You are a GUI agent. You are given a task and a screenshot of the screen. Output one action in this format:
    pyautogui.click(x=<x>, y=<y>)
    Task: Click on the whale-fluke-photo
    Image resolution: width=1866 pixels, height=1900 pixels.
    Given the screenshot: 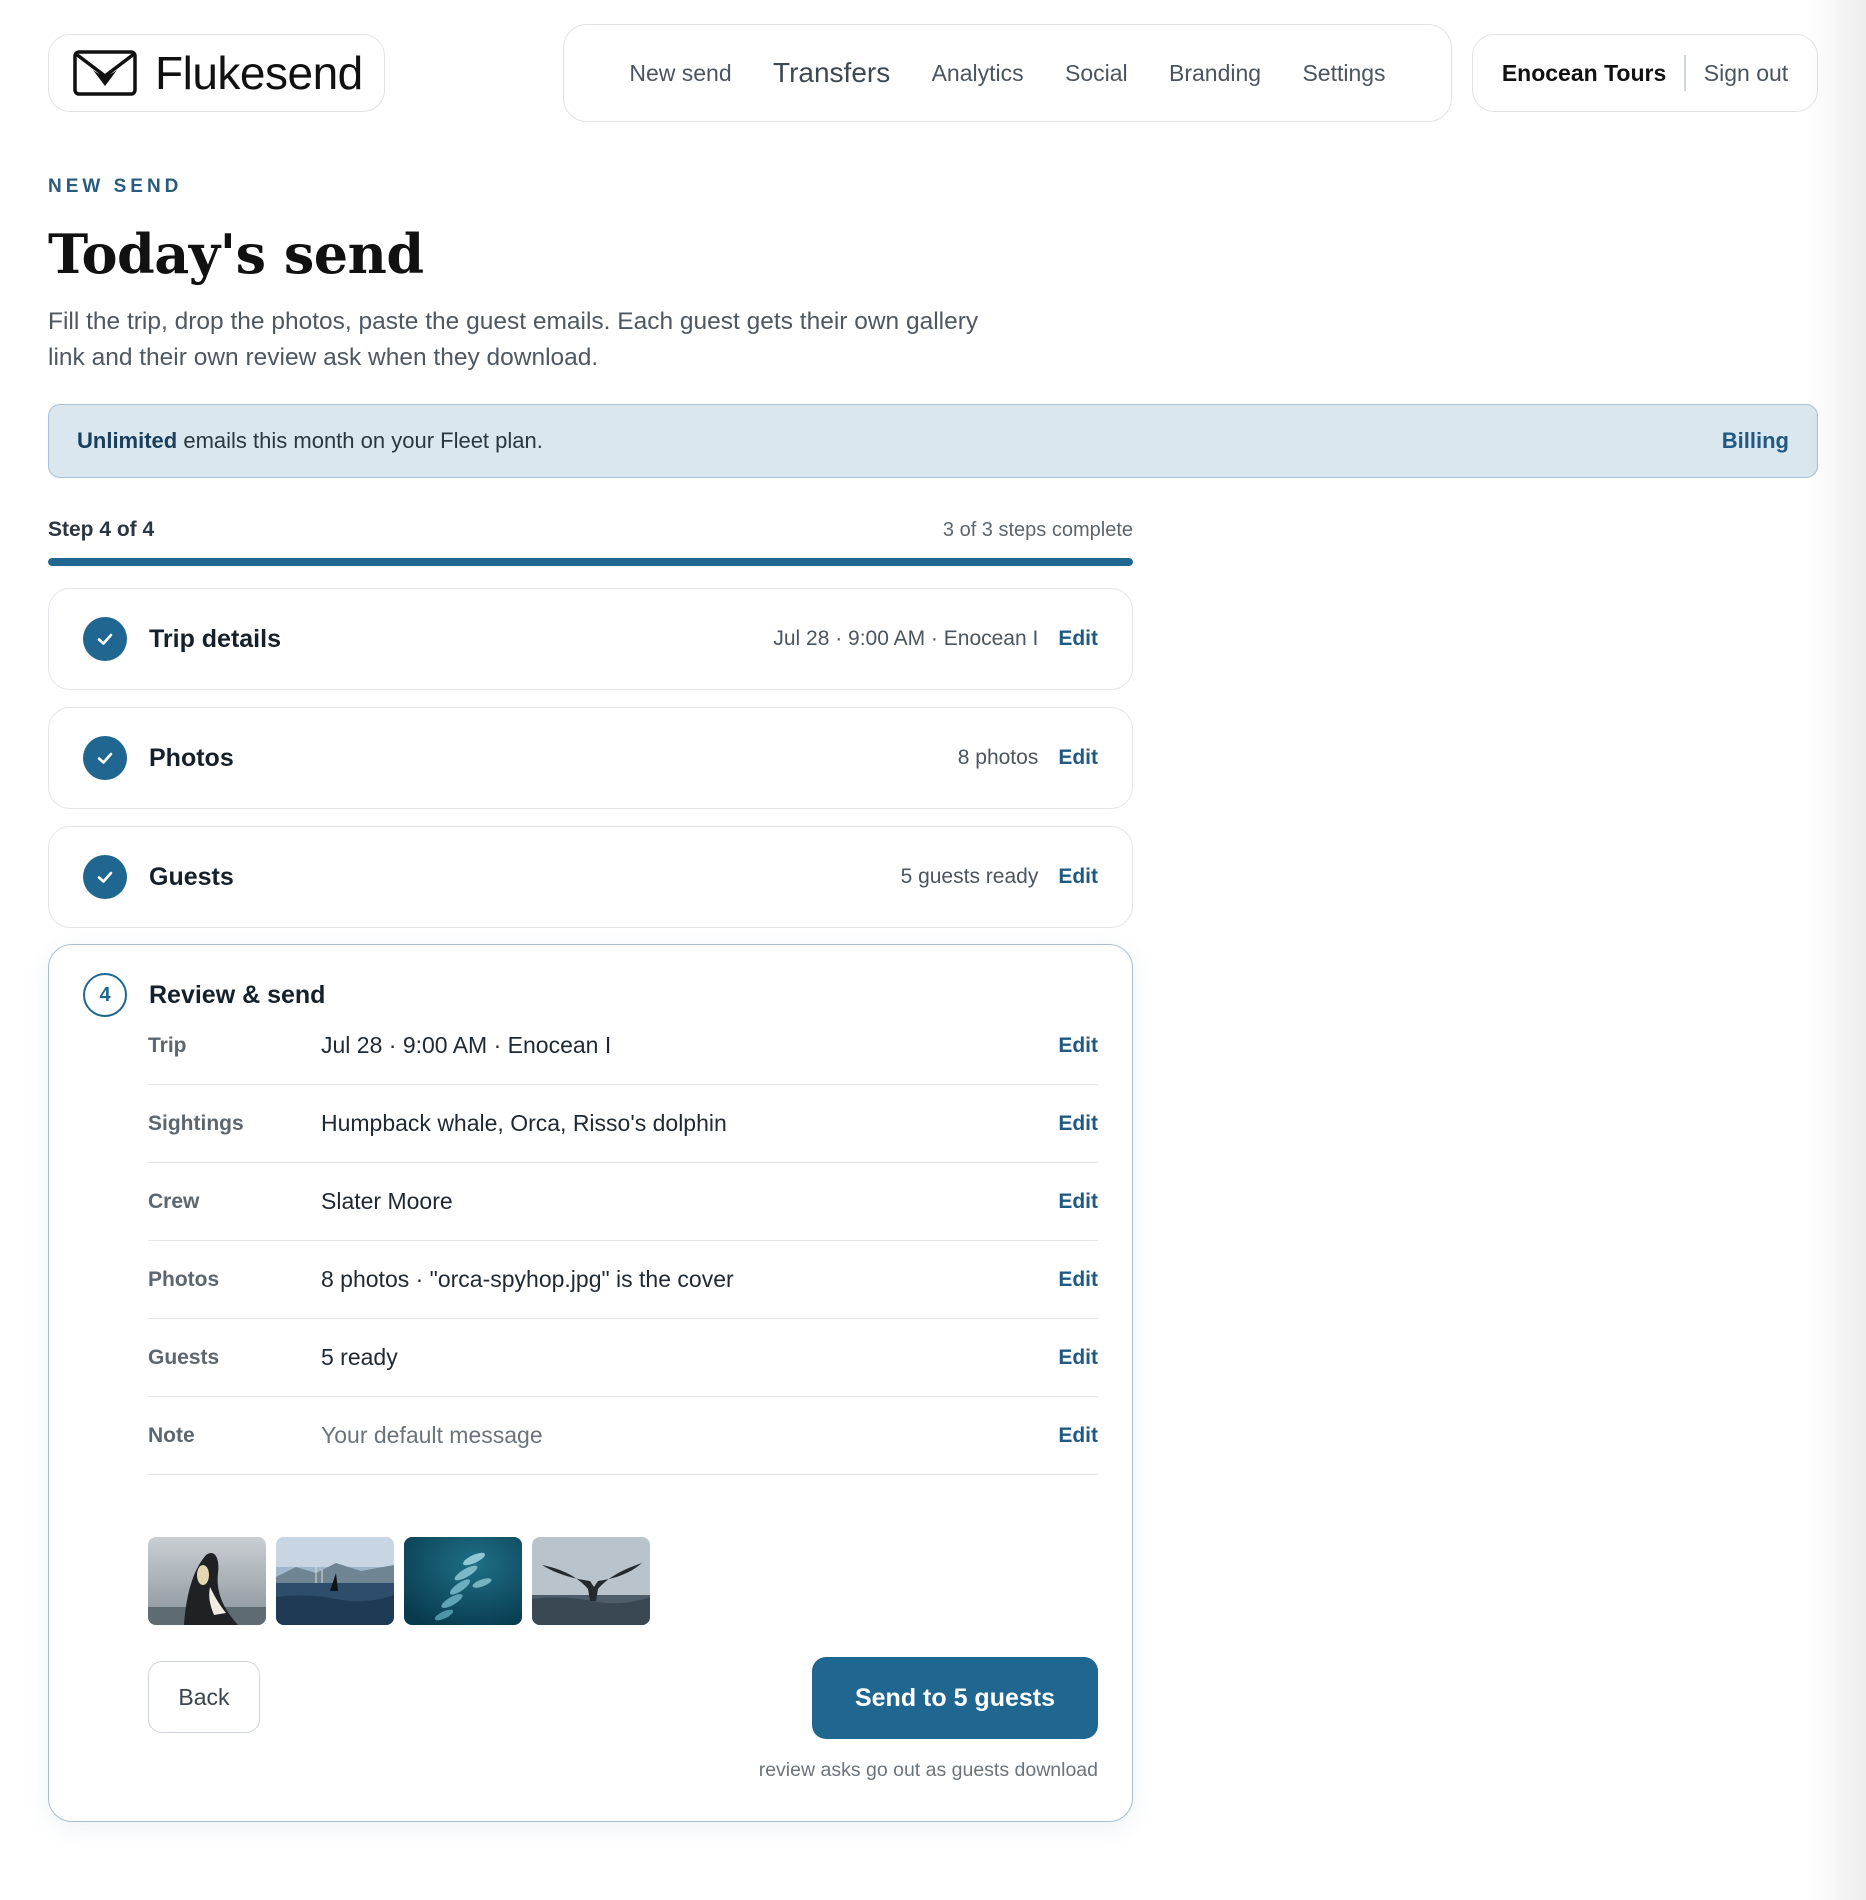 What is the action you would take?
    pyautogui.click(x=591, y=1581)
    